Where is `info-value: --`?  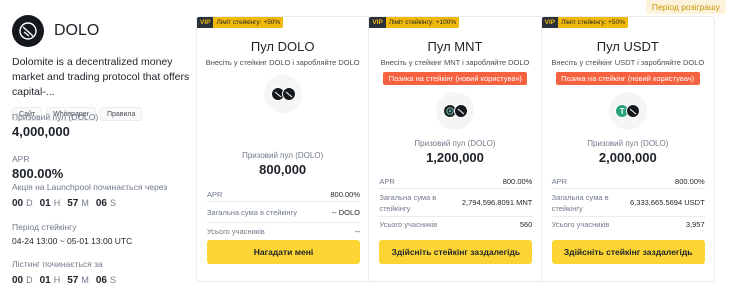 info-value: -- is located at coordinates (357, 231).